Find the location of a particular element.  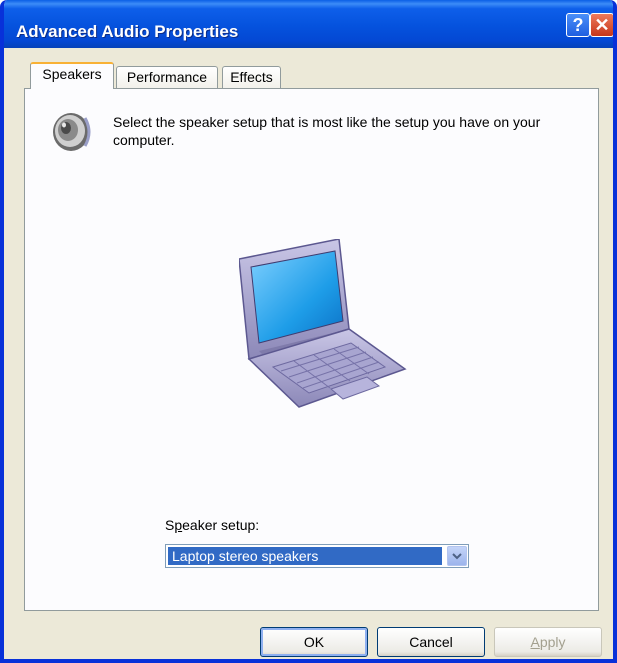

title-bar: Advanced Audio Properties ? ✕ is located at coordinates (308, 24).